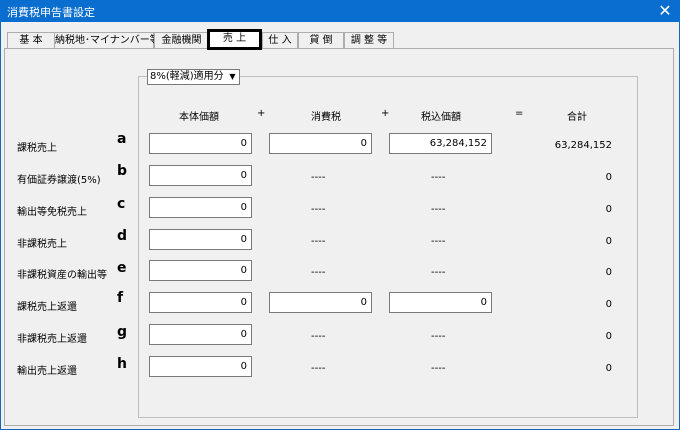 The image size is (680, 430). What do you see at coordinates (181, 40) in the screenshot?
I see `tab-financial-institution: 金融機関` at bounding box center [181, 40].